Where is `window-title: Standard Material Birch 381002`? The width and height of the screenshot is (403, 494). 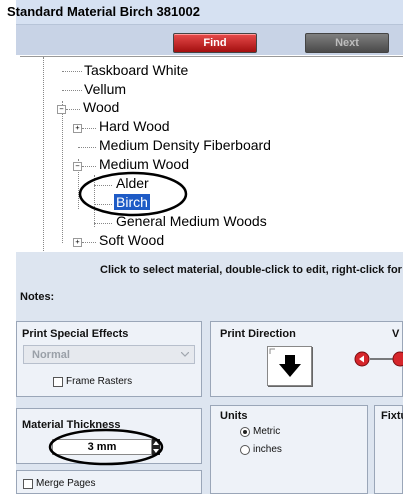 window-title: Standard Material Birch 381002 is located at coordinates (103, 11).